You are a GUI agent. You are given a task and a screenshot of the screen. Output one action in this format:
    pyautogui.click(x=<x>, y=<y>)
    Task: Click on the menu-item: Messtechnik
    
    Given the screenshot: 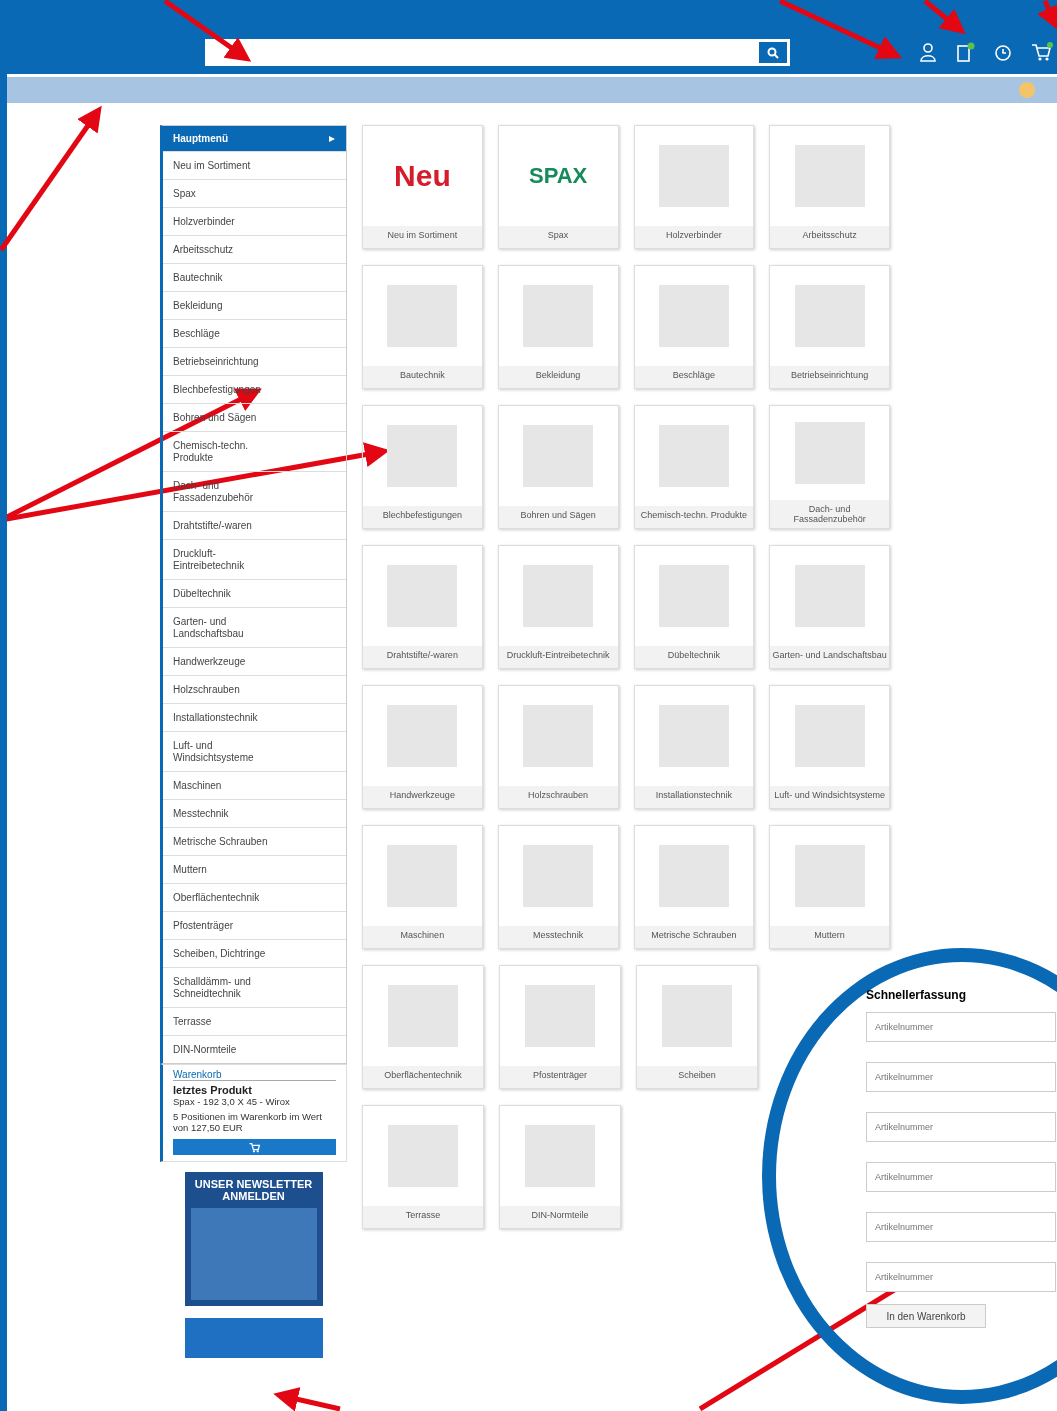 What is the action you would take?
    pyautogui.click(x=254, y=813)
    